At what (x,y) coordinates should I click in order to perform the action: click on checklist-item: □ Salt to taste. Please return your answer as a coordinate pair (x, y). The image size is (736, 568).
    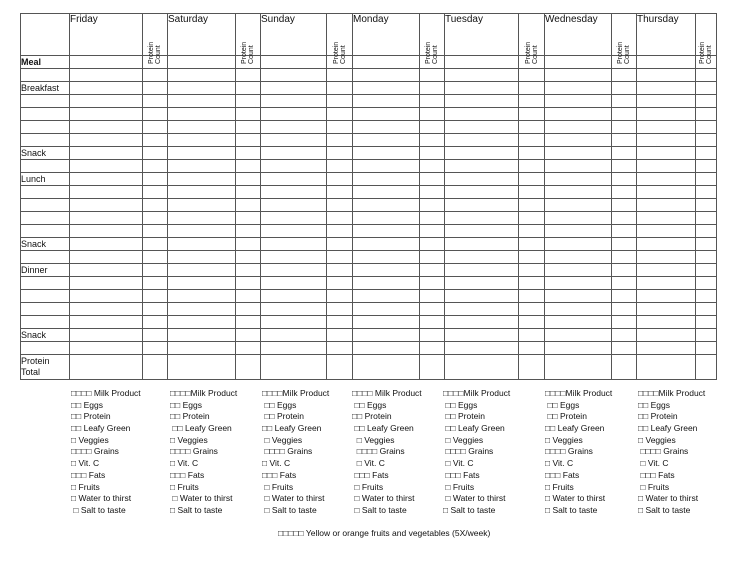
    Looking at the image, I should click on (387, 511).